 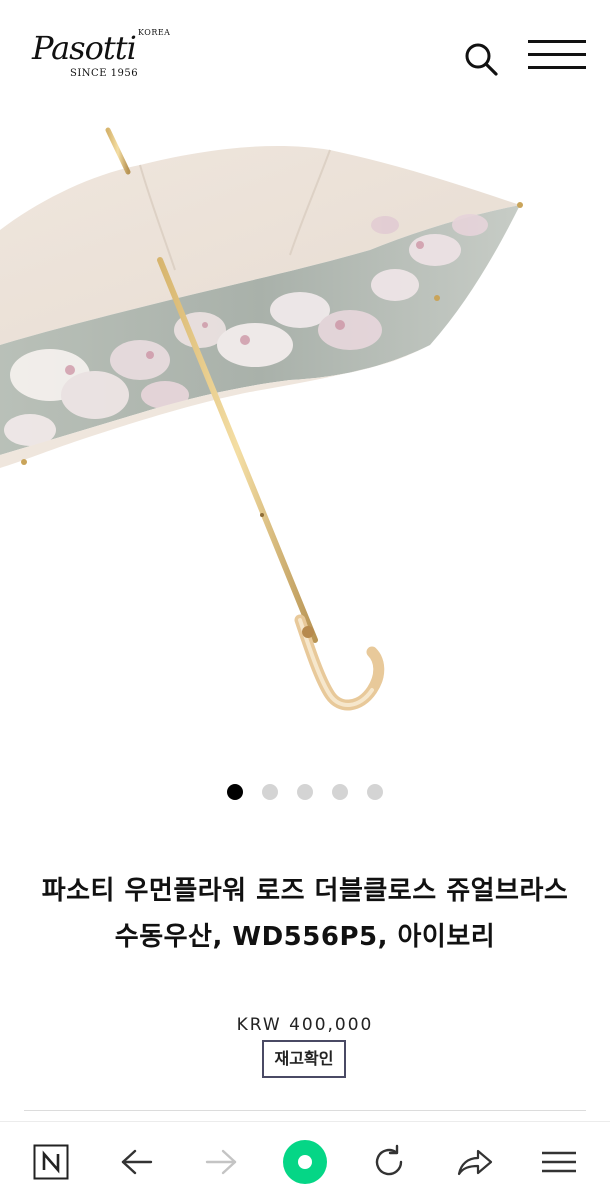 I want to click on menu-icon, so click(x=559, y=1161).